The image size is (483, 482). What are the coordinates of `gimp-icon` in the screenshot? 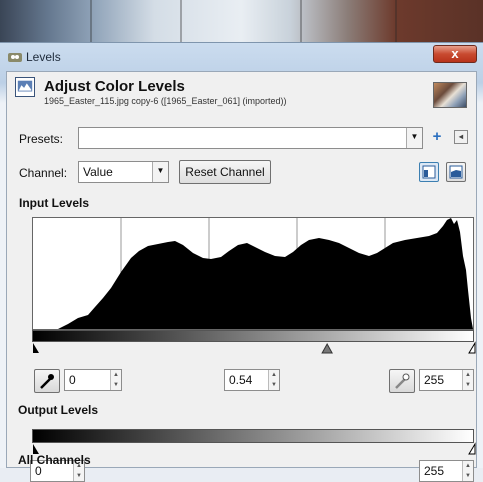 It's located at (15, 57).